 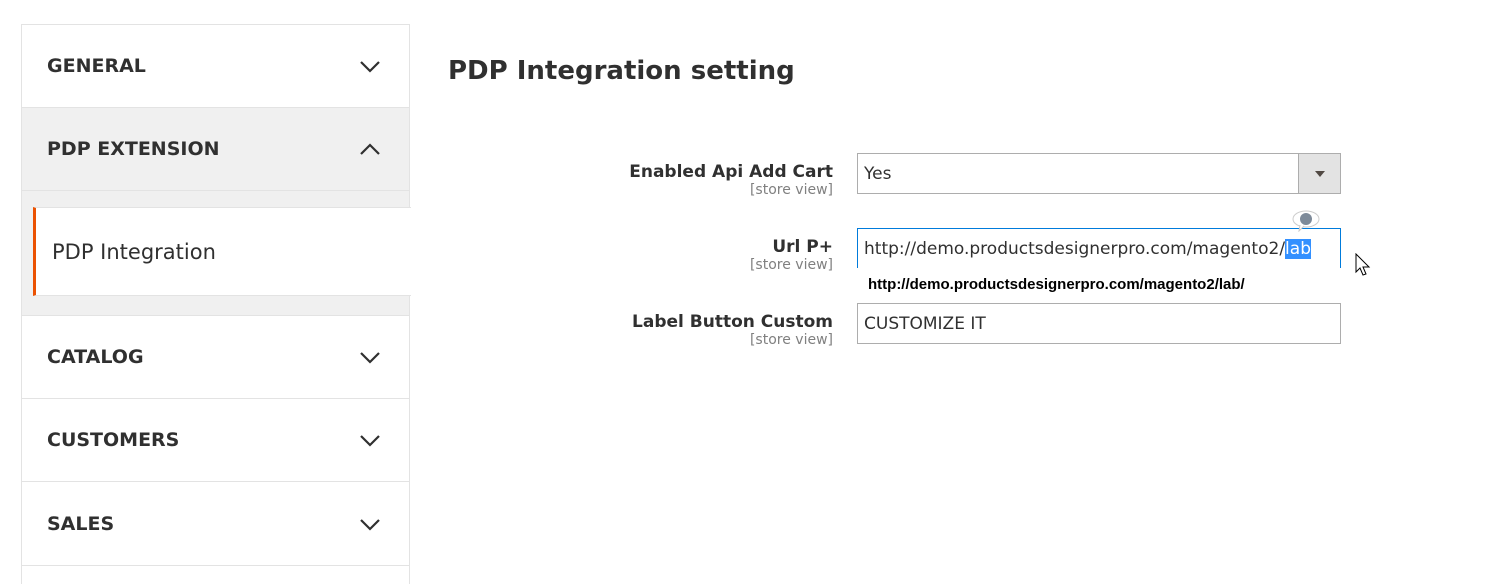 What do you see at coordinates (370, 149) in the screenshot?
I see `chevron-up-icon` at bounding box center [370, 149].